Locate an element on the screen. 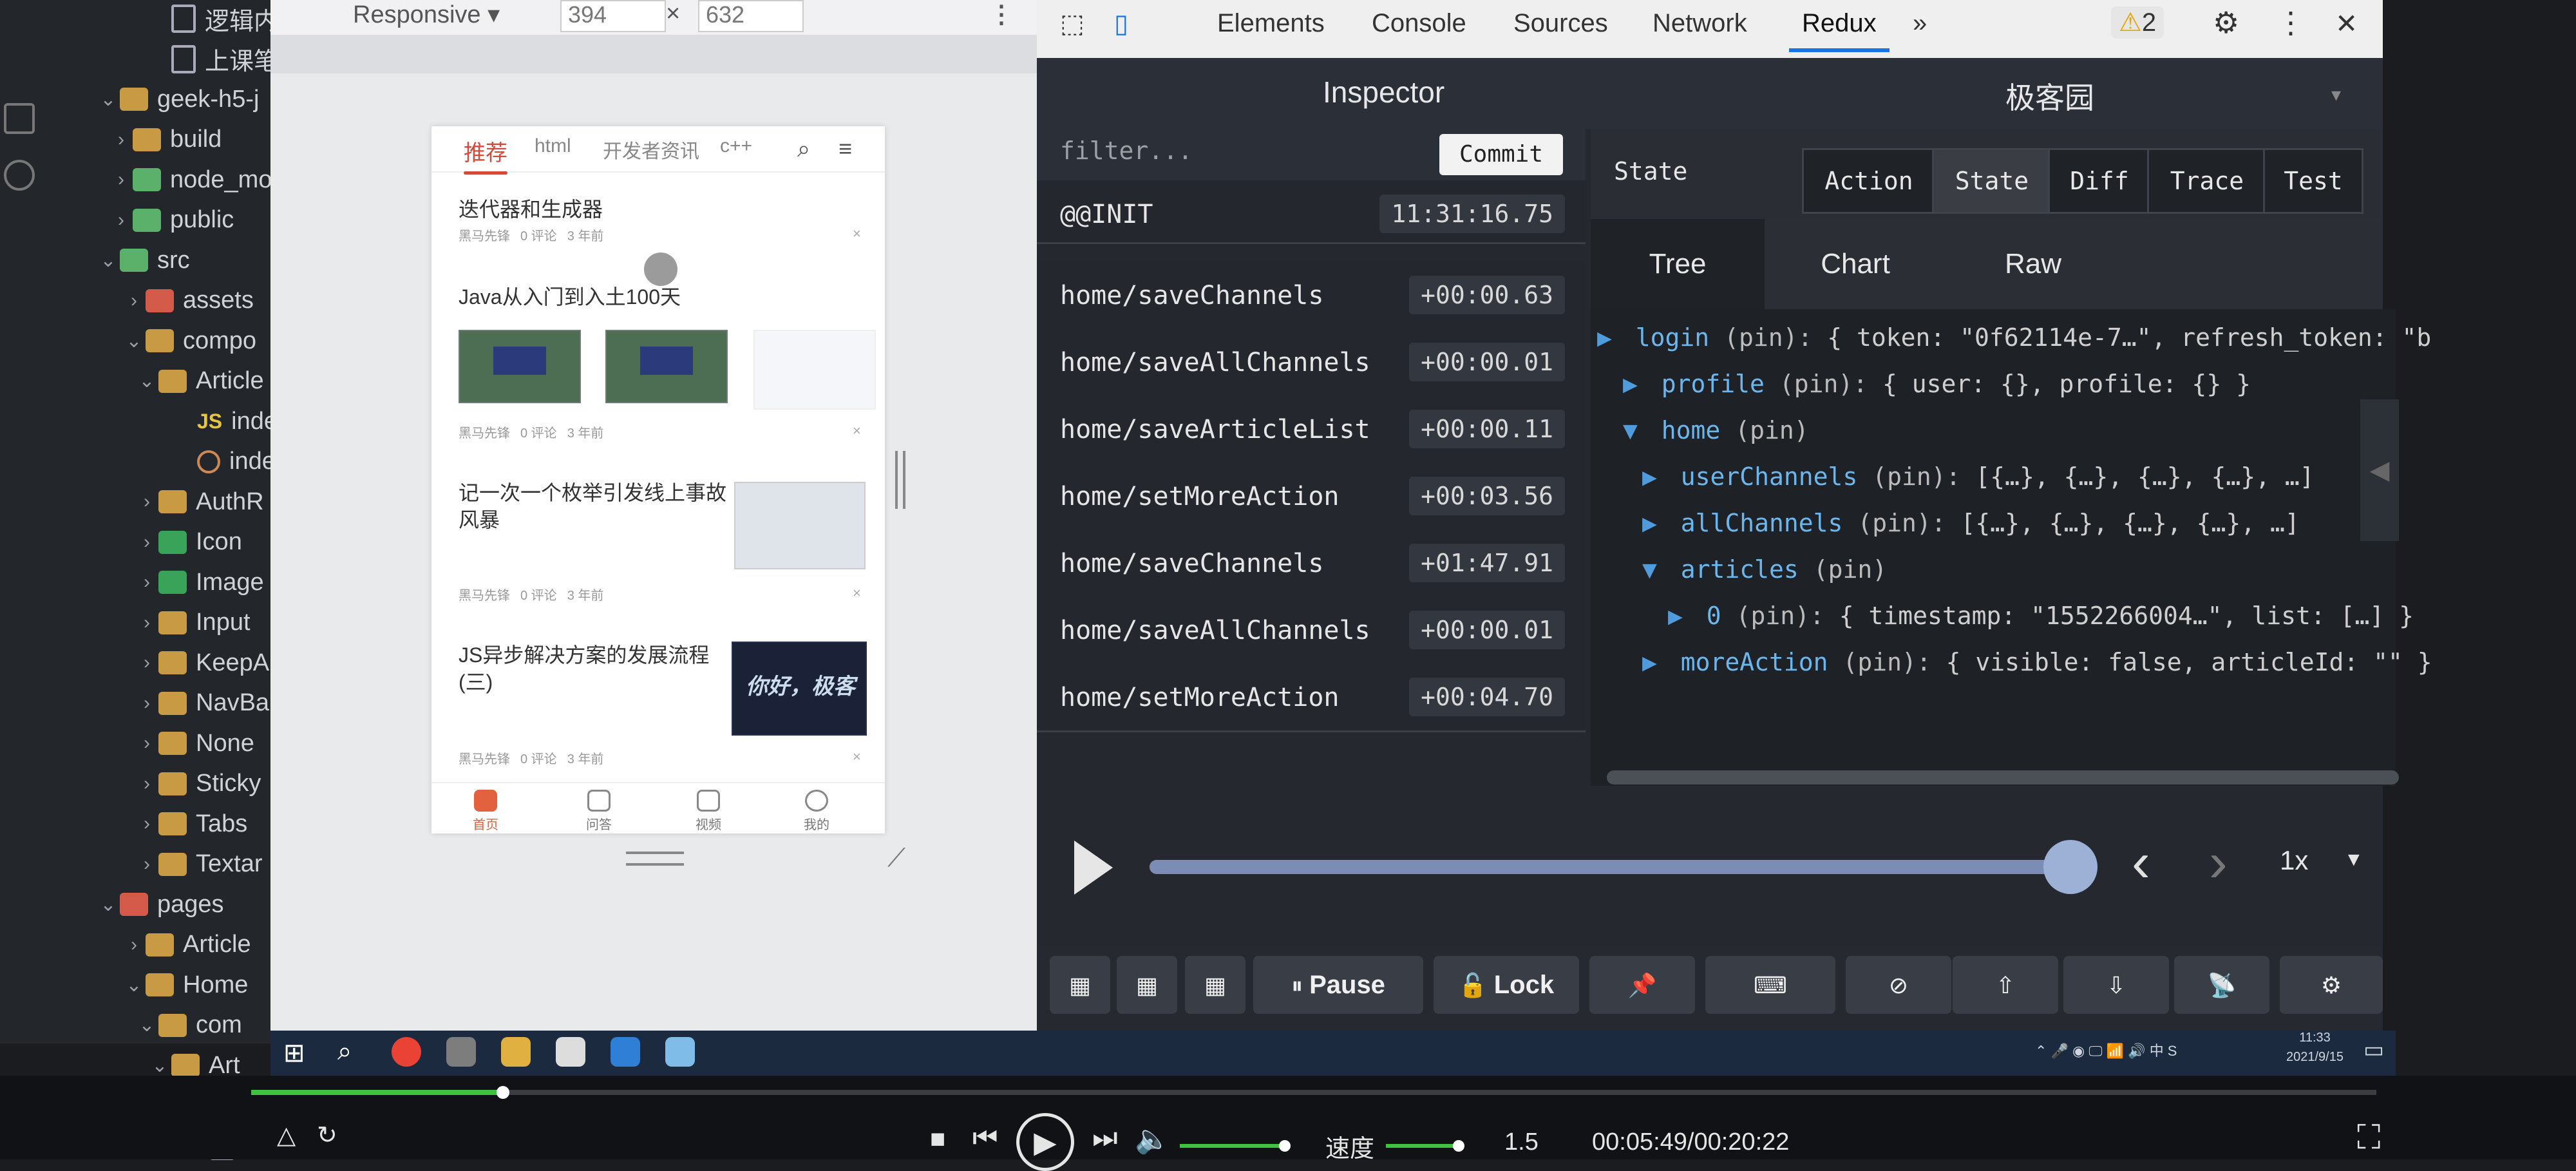  tab-test: Test is located at coordinates (2313, 181).